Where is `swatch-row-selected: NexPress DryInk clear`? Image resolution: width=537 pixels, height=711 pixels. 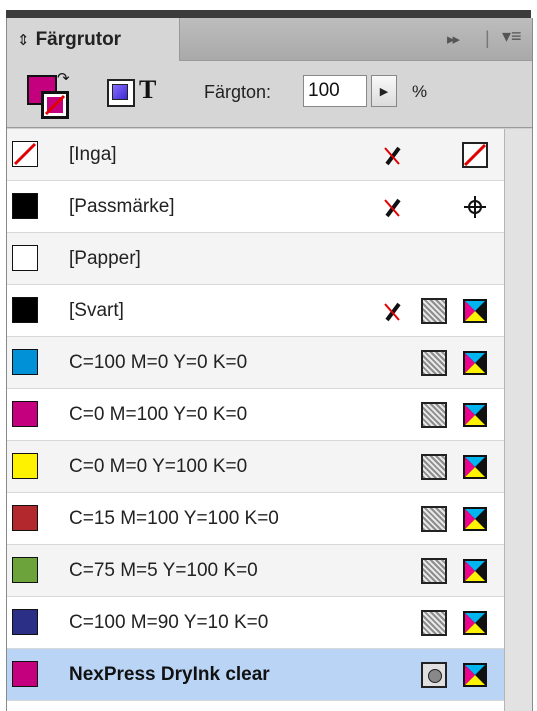 swatch-row-selected: NexPress DryInk clear is located at coordinates (255, 675).